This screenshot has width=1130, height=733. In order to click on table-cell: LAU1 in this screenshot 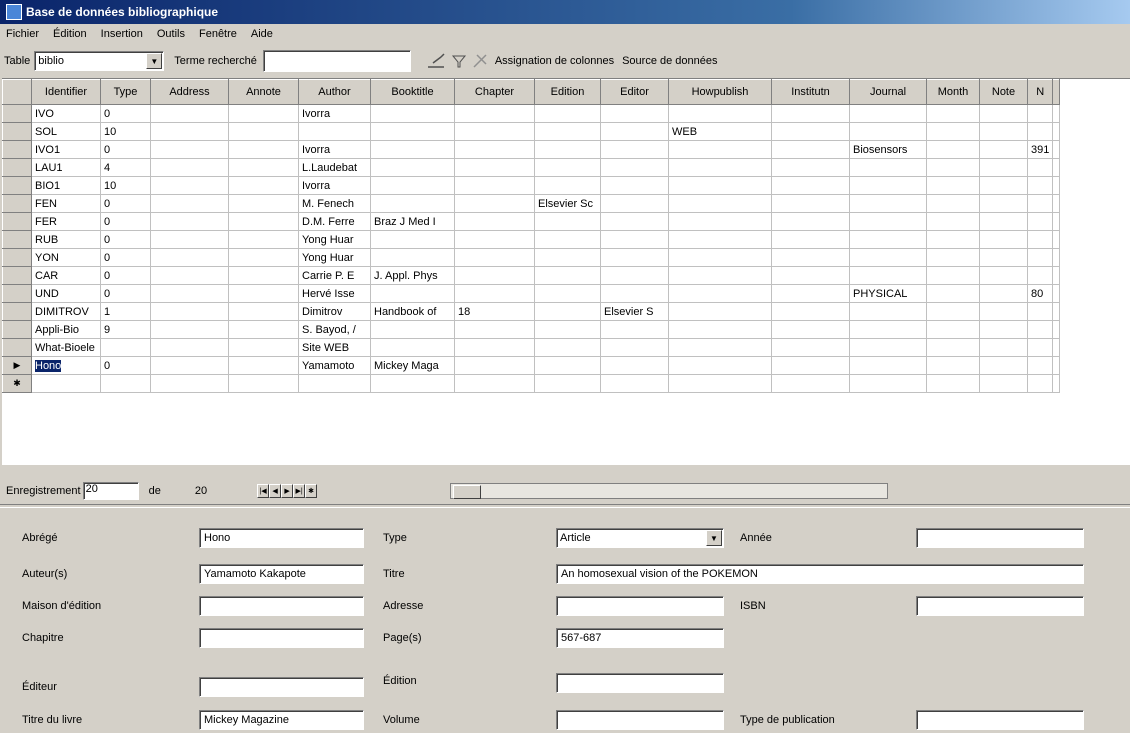, I will do `click(66, 167)`.